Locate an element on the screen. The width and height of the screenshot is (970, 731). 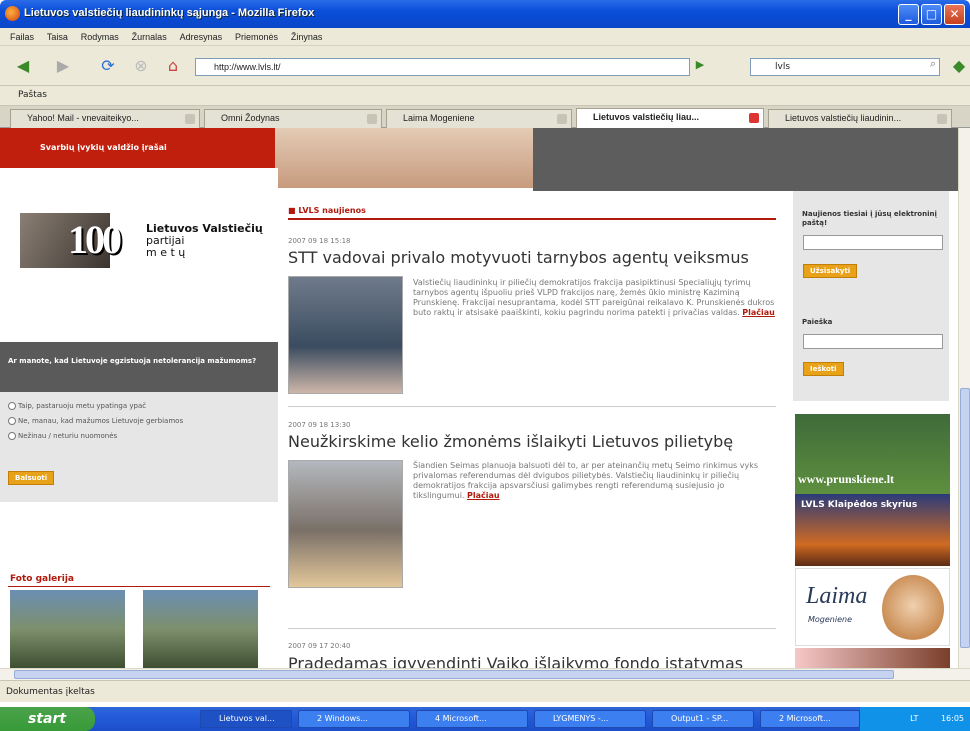
top-photo is located at coordinates (404, 158).